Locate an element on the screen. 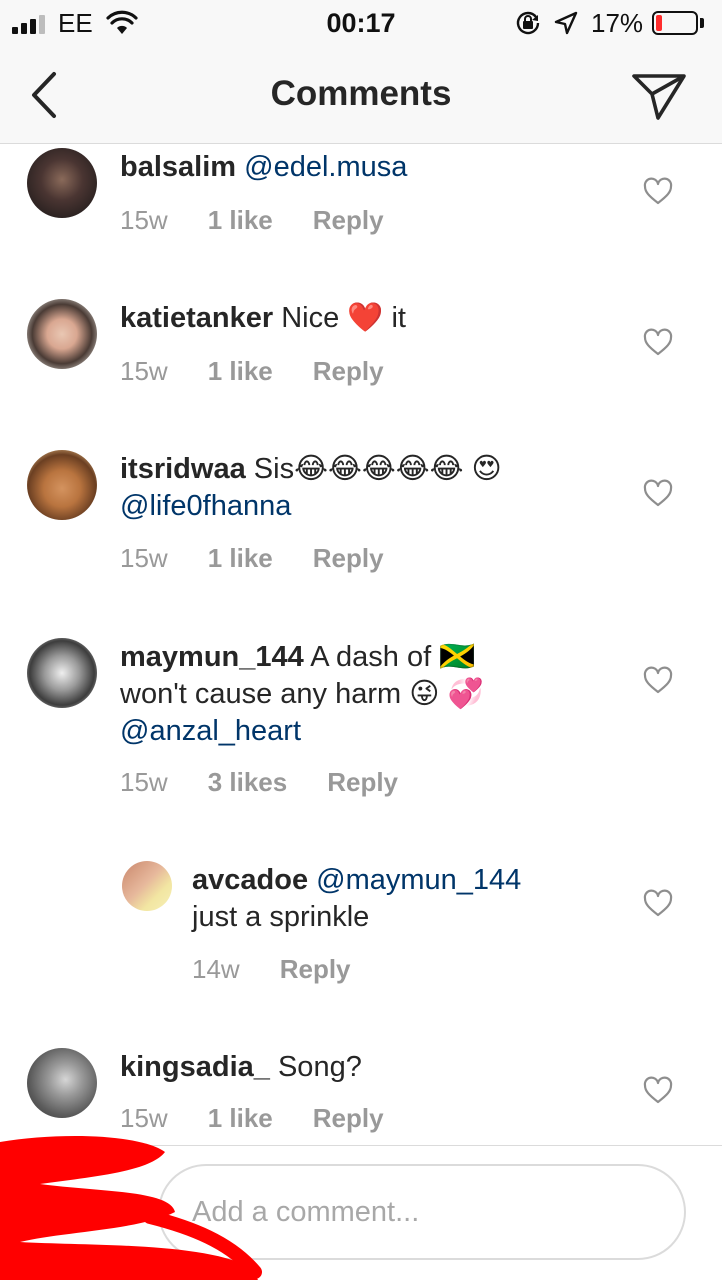 This screenshot has width=722, height=1280. status-bar: EE 00:17 17% is located at coordinates (361, 24).